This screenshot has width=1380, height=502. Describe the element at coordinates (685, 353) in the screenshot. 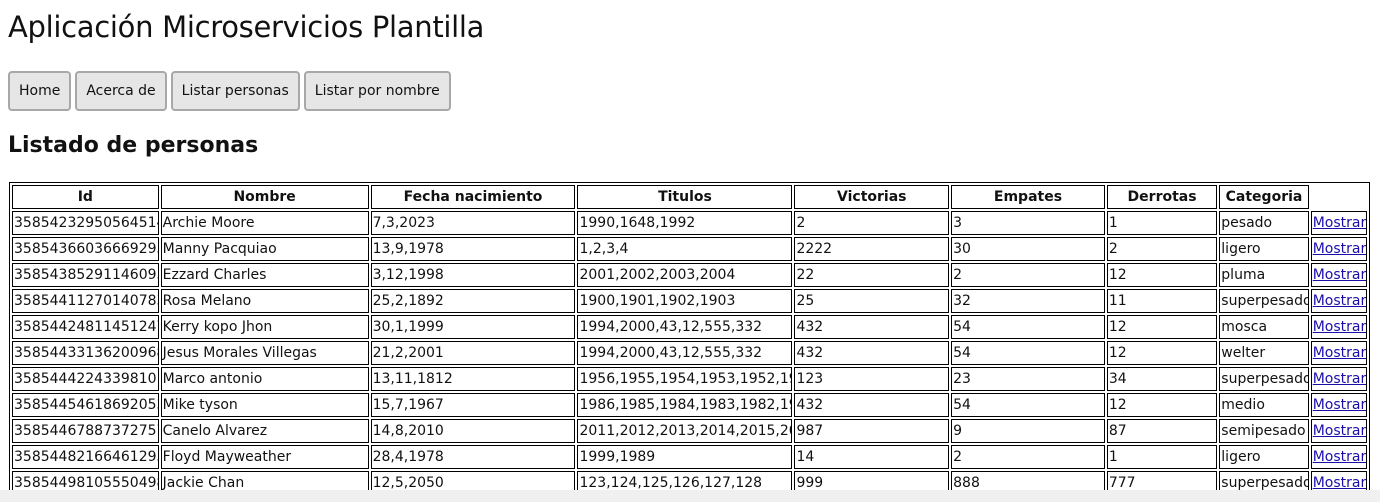

I see `table-cell: 1994,2000,43,12,555,332` at that location.